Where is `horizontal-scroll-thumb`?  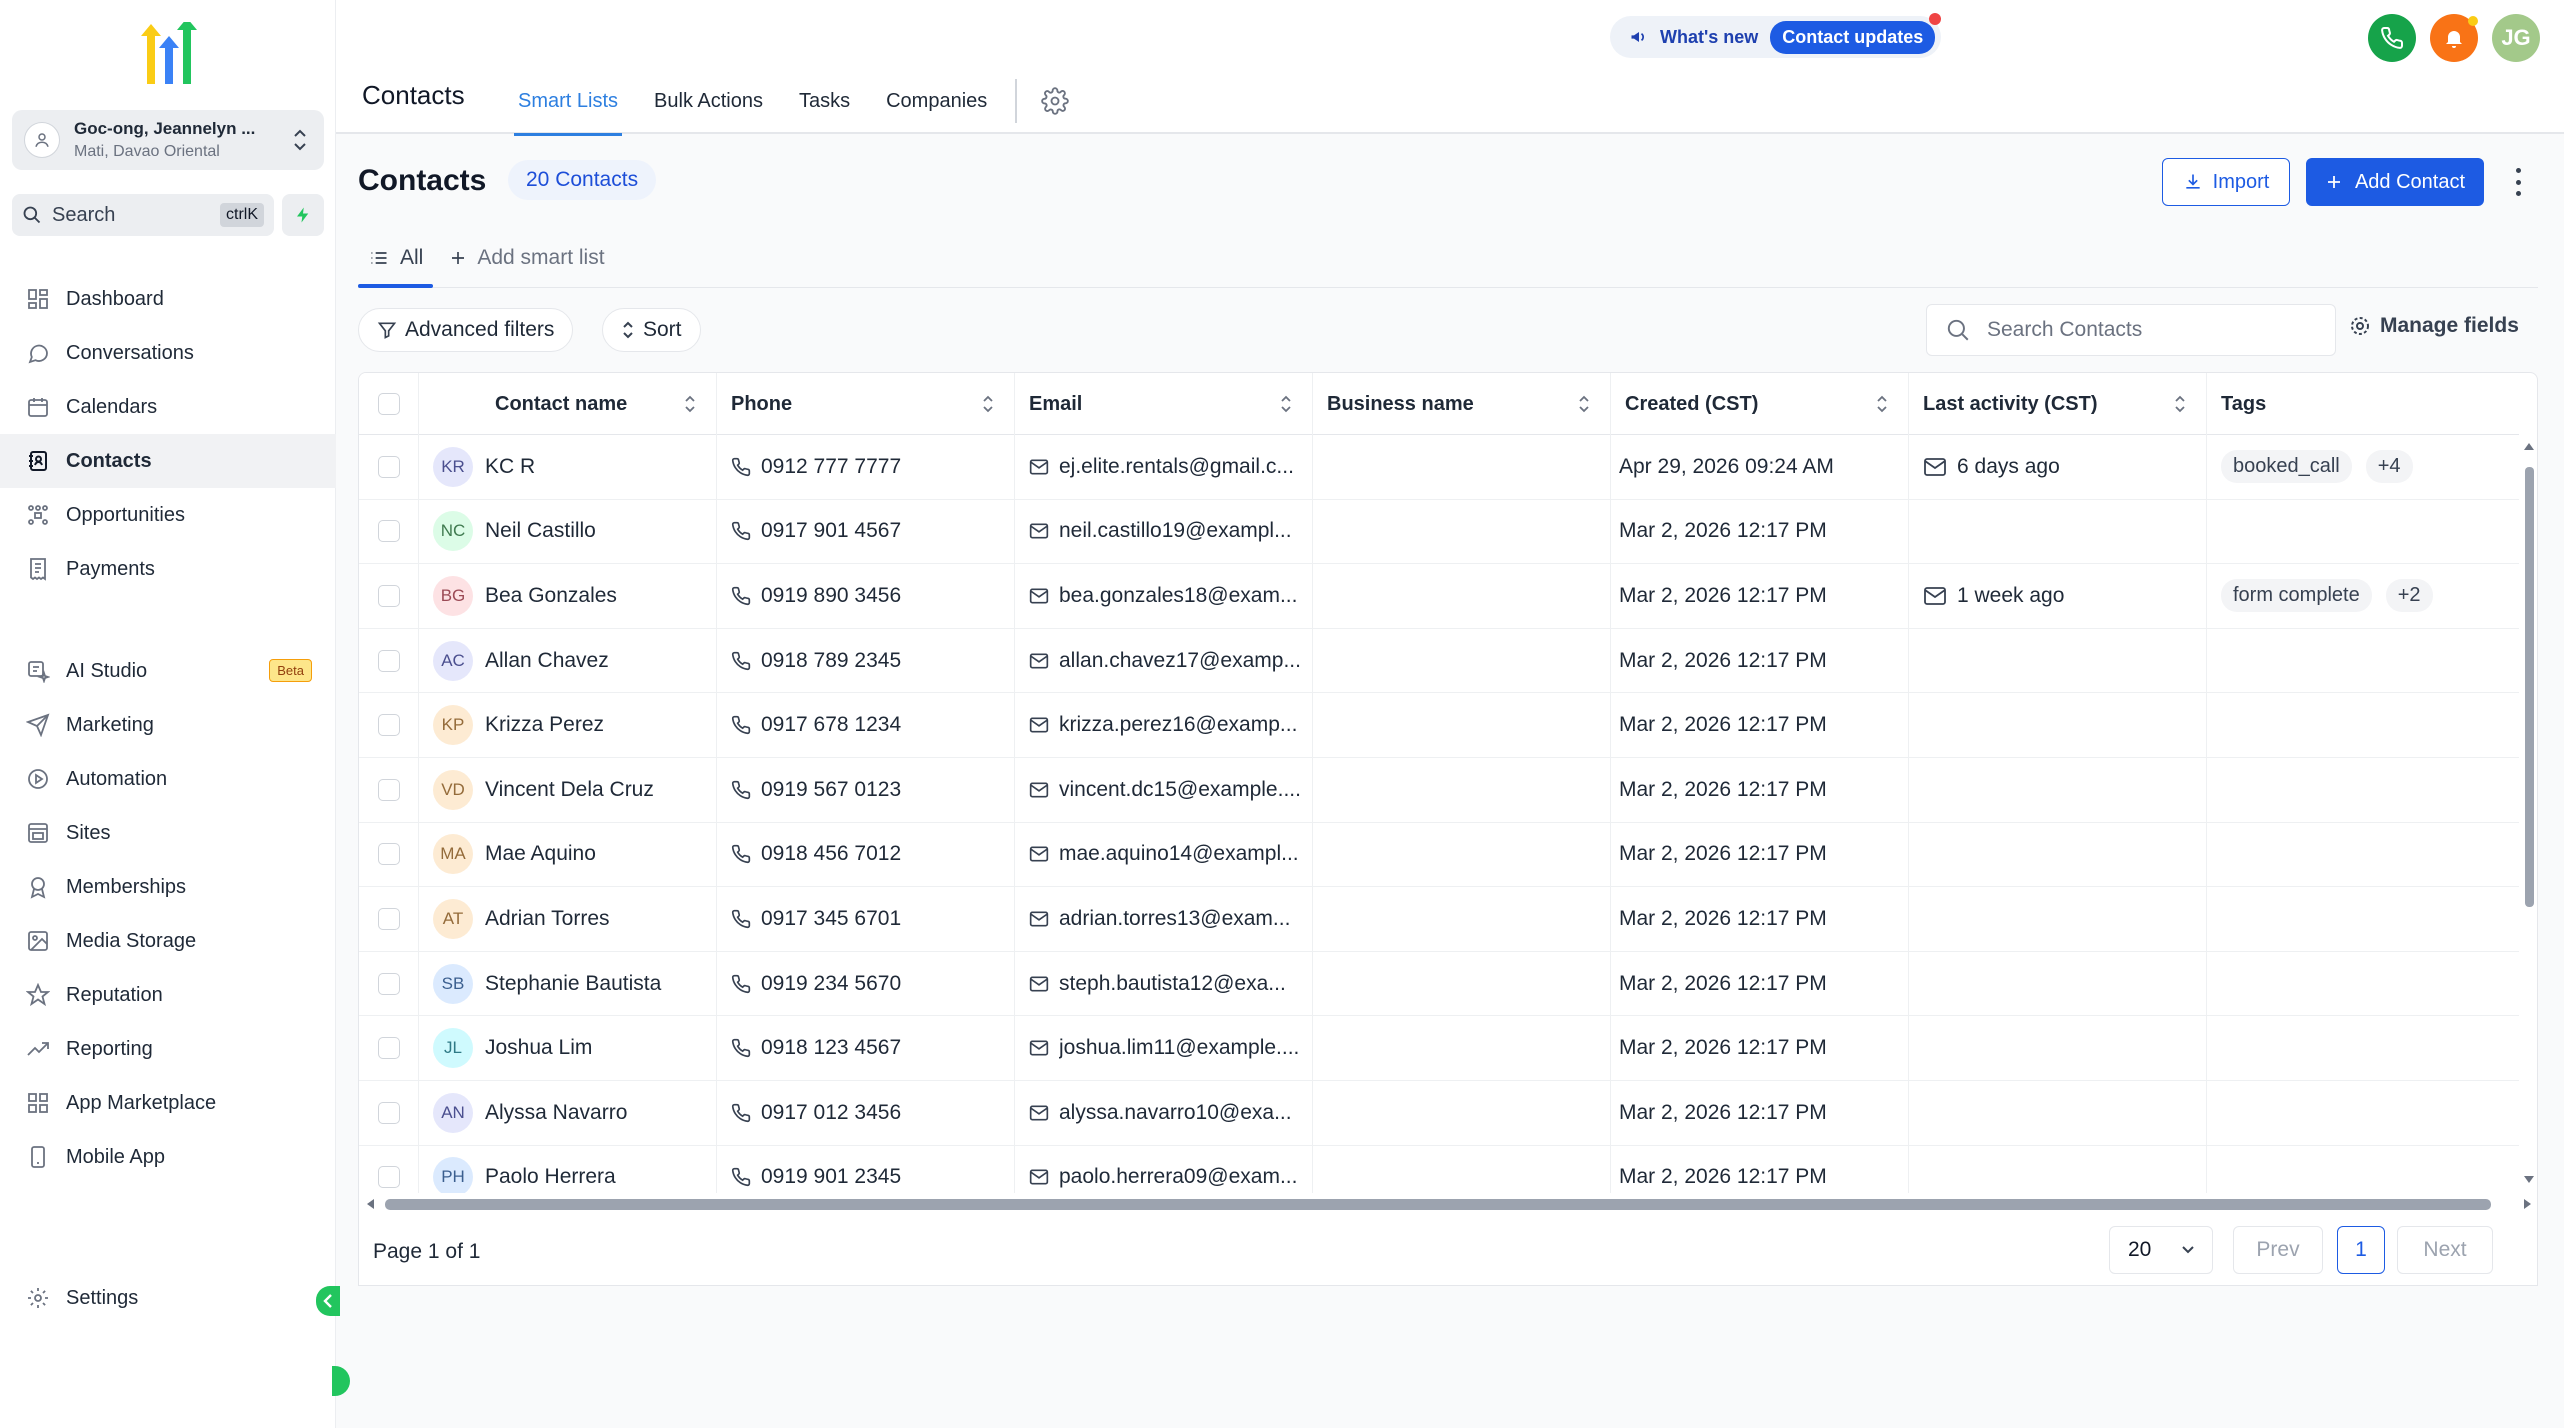 horizontal-scroll-thumb is located at coordinates (1438, 1204).